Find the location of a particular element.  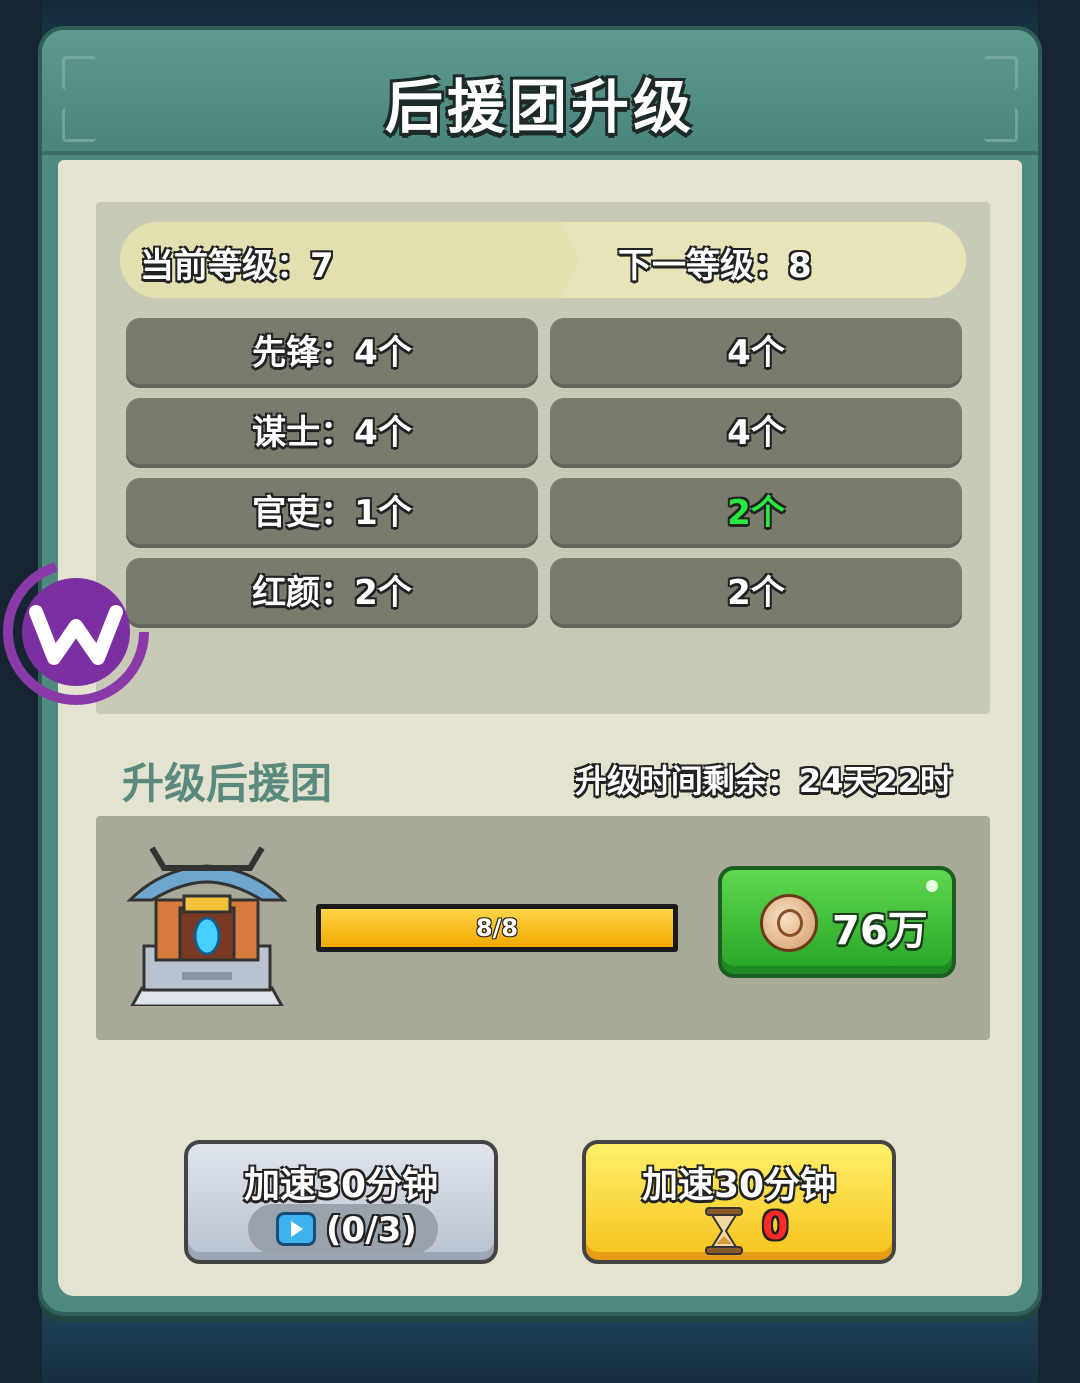

building-icon is located at coordinates (207, 926).